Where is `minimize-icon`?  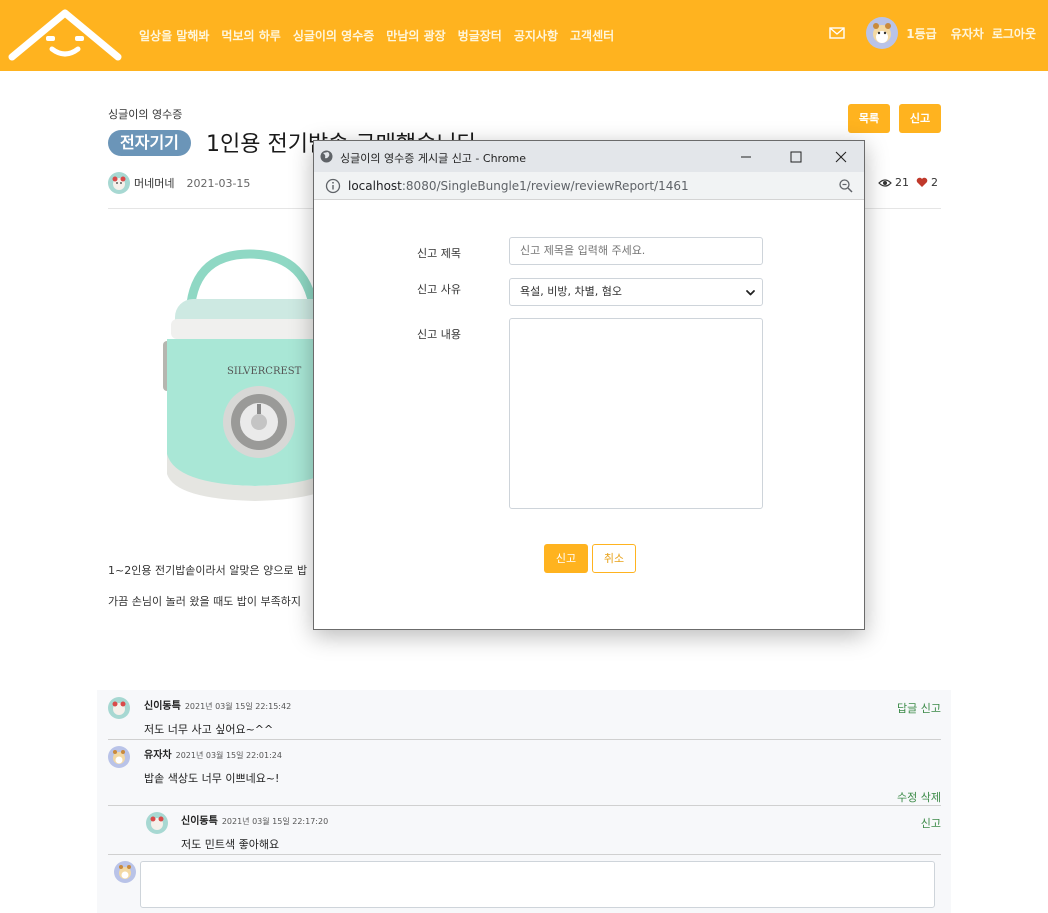
minimize-icon is located at coordinates (746, 157).